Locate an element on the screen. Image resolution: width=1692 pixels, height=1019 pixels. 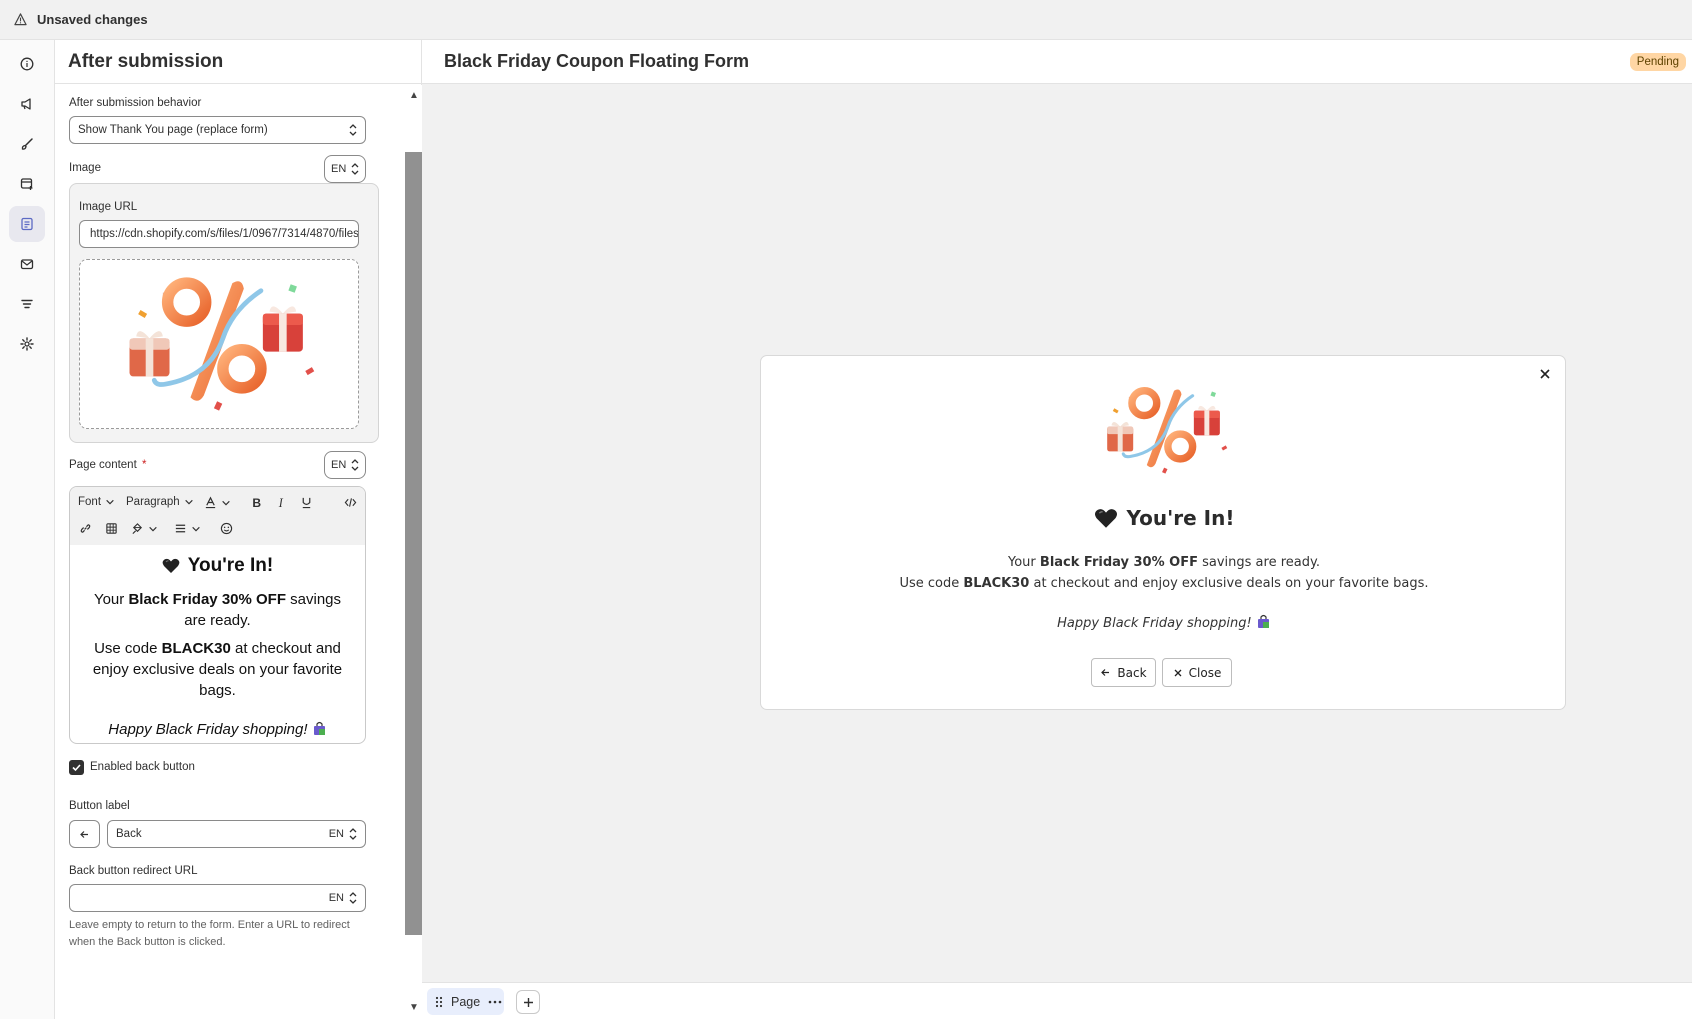
emoji-icon is located at coordinates (226, 528).